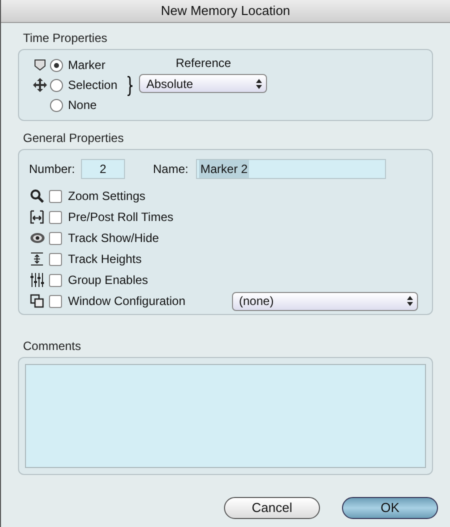  I want to click on checkbox-label: Group Enables, so click(109, 280).